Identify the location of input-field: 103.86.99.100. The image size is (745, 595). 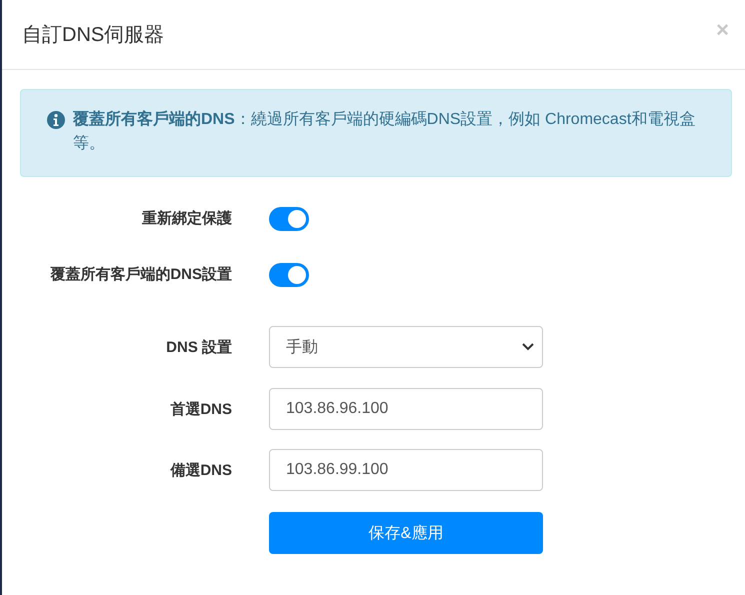
(406, 470).